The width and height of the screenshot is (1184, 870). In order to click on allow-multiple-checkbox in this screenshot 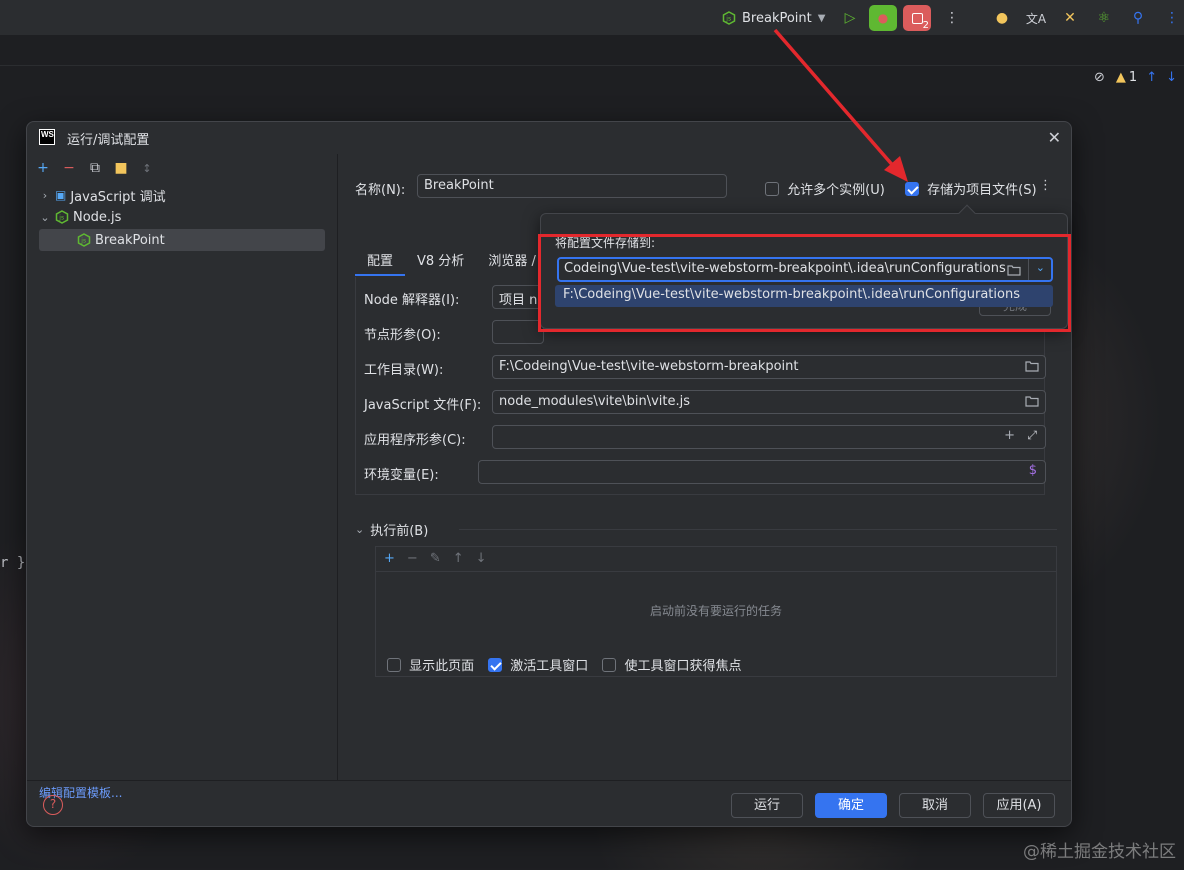, I will do `click(772, 189)`.